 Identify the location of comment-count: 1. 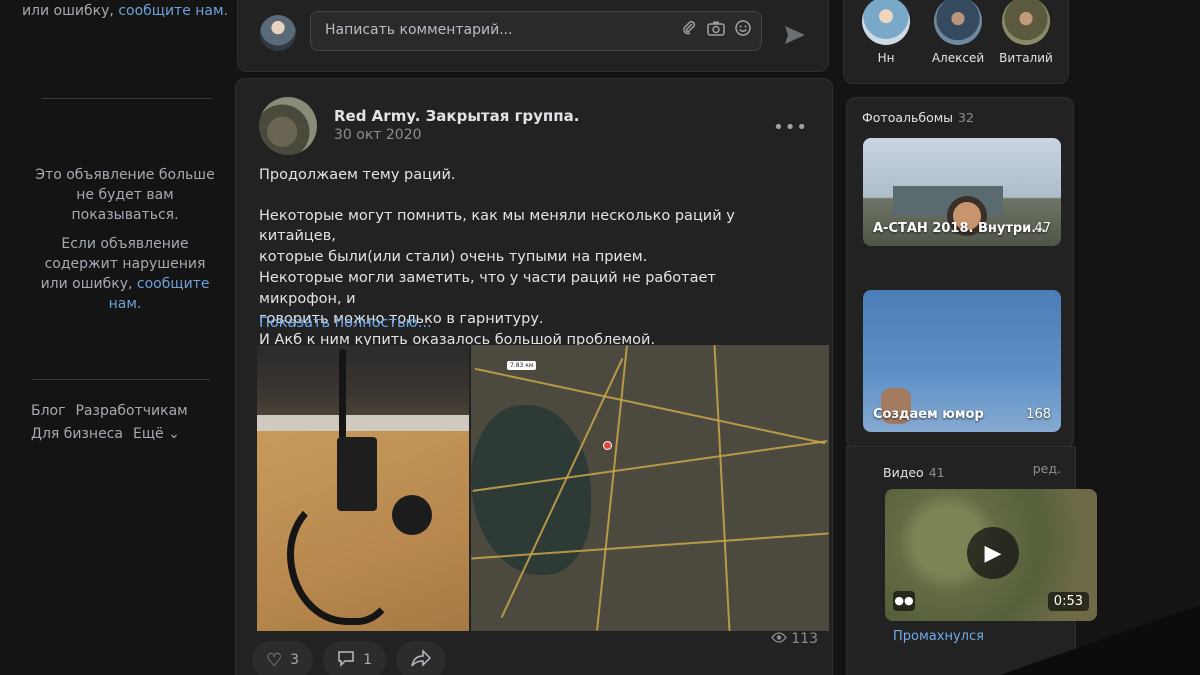
(367, 660).